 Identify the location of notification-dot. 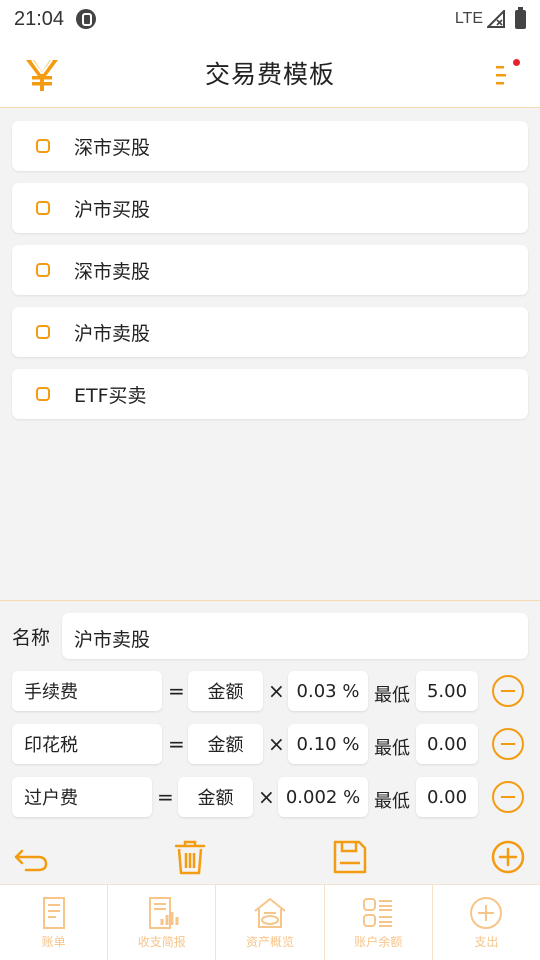
(516, 62).